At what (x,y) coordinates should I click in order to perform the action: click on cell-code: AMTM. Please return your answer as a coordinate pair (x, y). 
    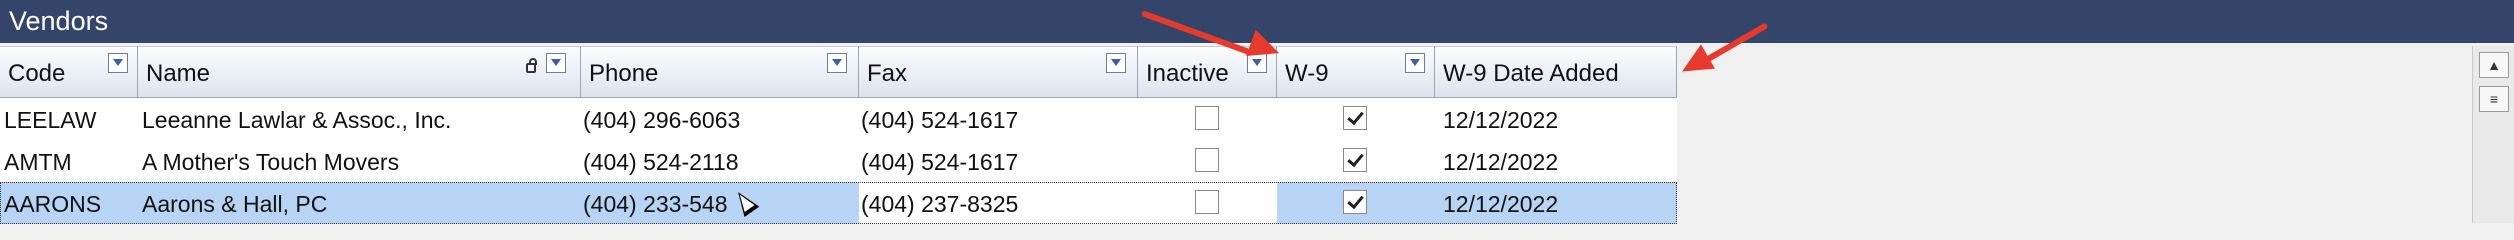
    Looking at the image, I should click on (69, 161).